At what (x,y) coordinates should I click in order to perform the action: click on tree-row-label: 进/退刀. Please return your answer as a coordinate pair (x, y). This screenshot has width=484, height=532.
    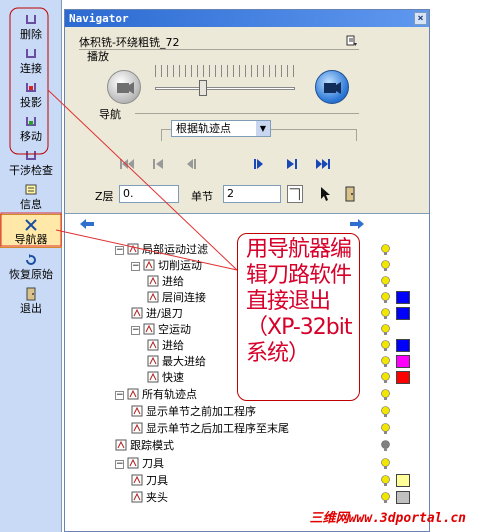
    Looking at the image, I should click on (164, 313).